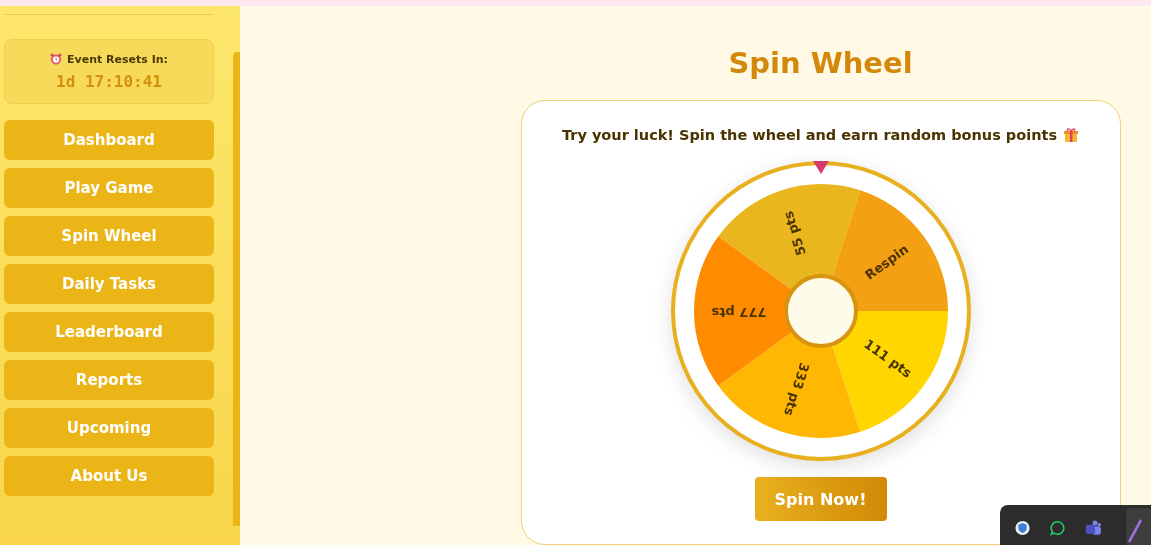 Image resolution: width=1151 pixels, height=545 pixels. I want to click on nav-item: Play Game, so click(109, 188).